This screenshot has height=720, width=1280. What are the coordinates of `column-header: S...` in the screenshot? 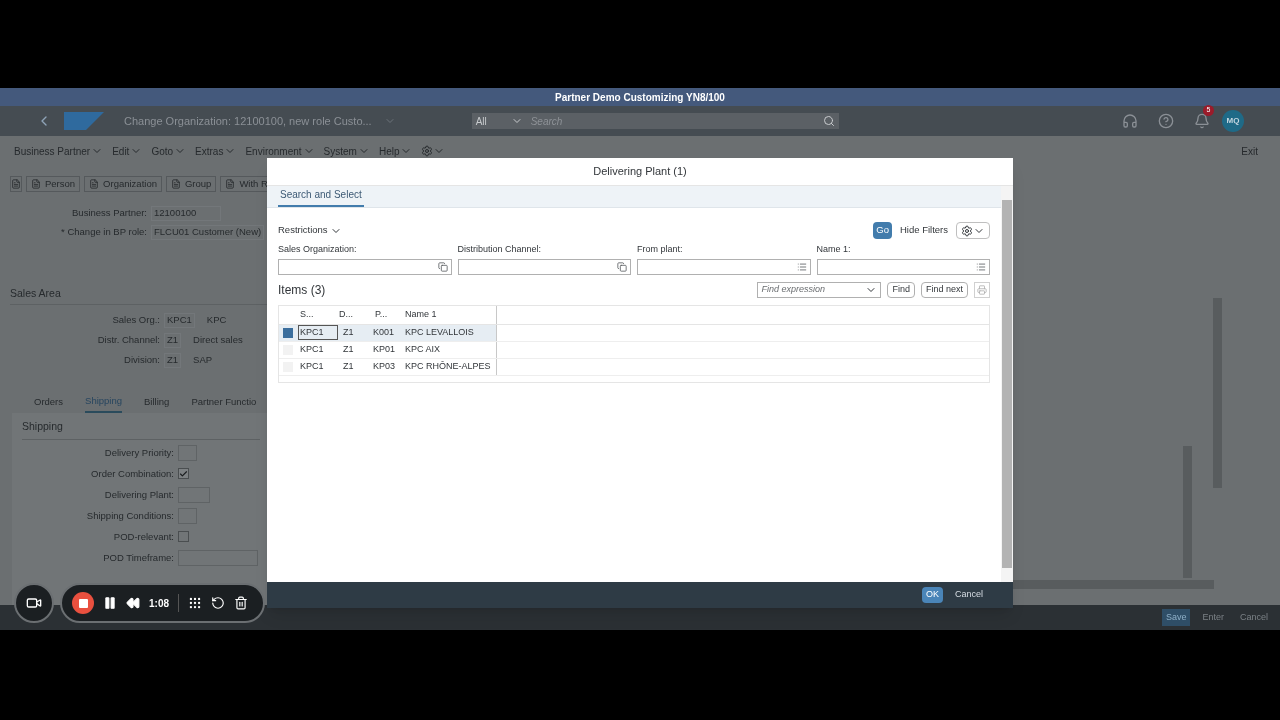 It's located at (307, 314).